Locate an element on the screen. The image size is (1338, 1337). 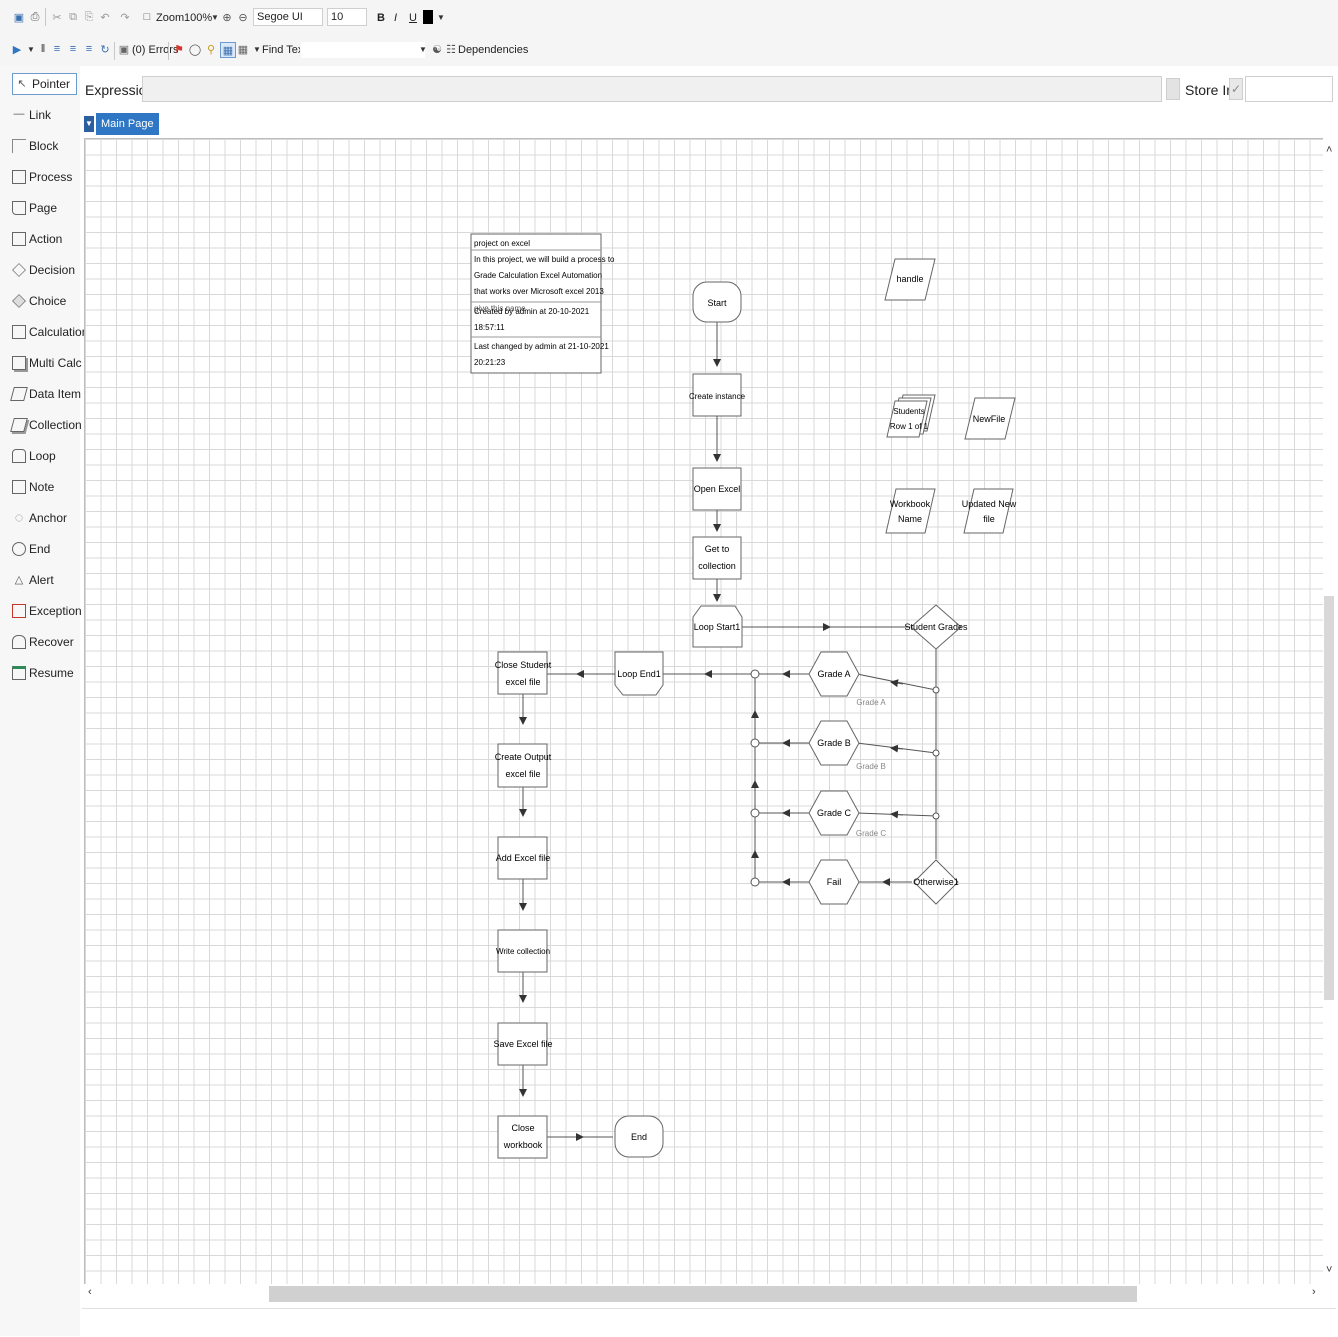
data-item-workbook-name: Workbook Name is located at coordinates (910, 511).